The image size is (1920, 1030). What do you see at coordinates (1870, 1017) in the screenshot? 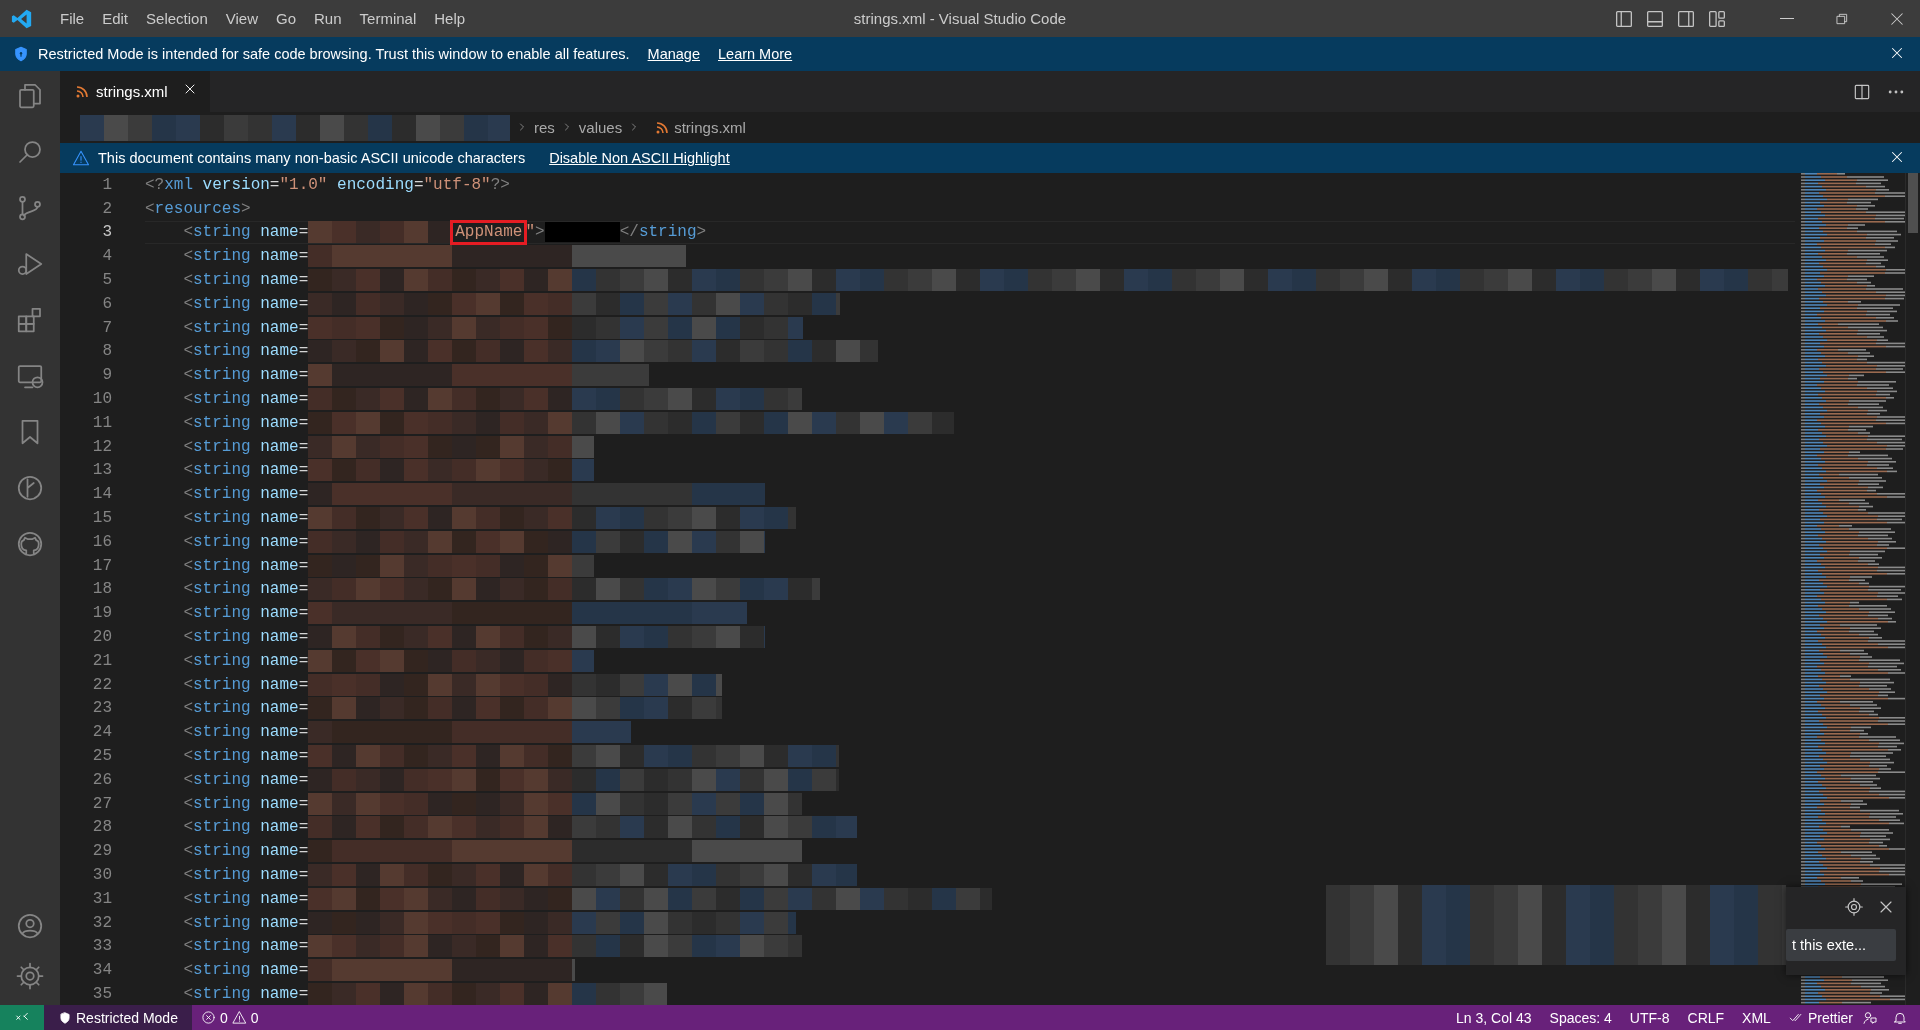
I see `feedback-icon` at bounding box center [1870, 1017].